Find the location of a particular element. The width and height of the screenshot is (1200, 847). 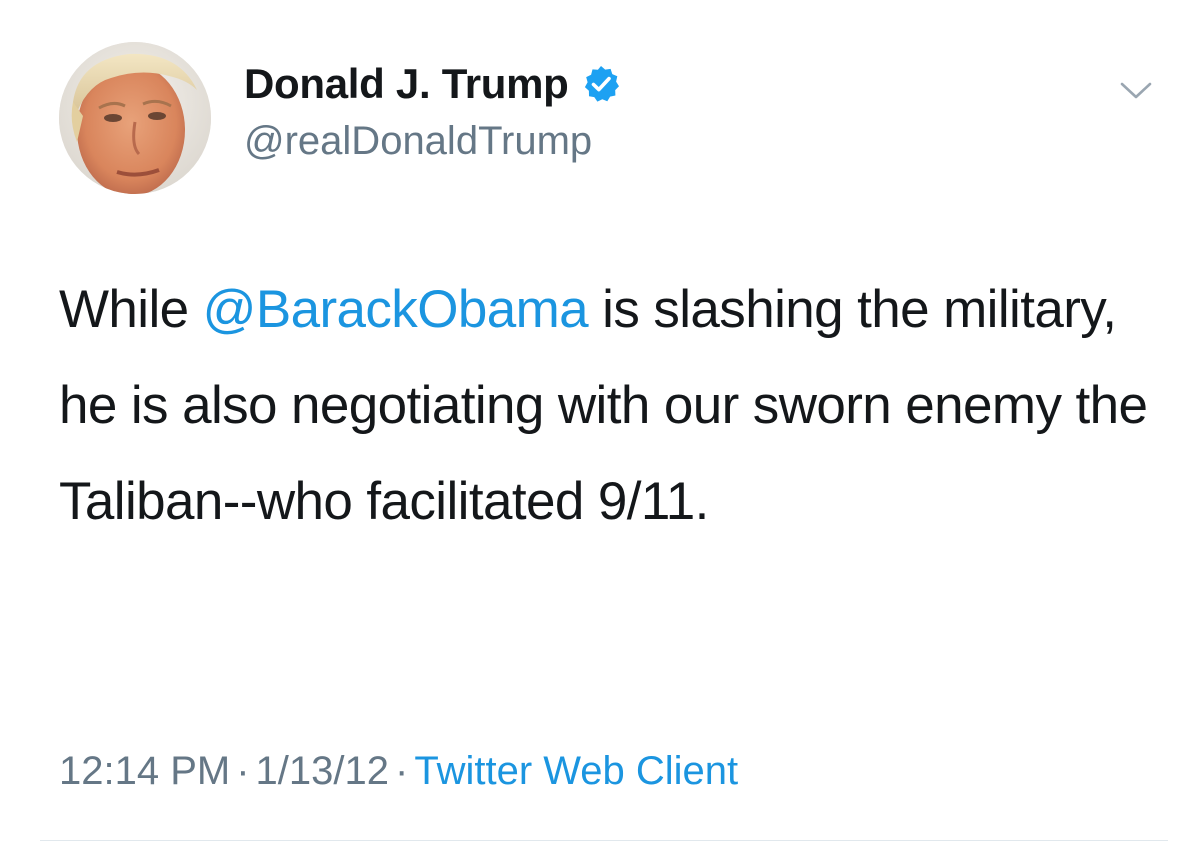

display-name: Donald J. Trump is located at coordinates (406, 84).